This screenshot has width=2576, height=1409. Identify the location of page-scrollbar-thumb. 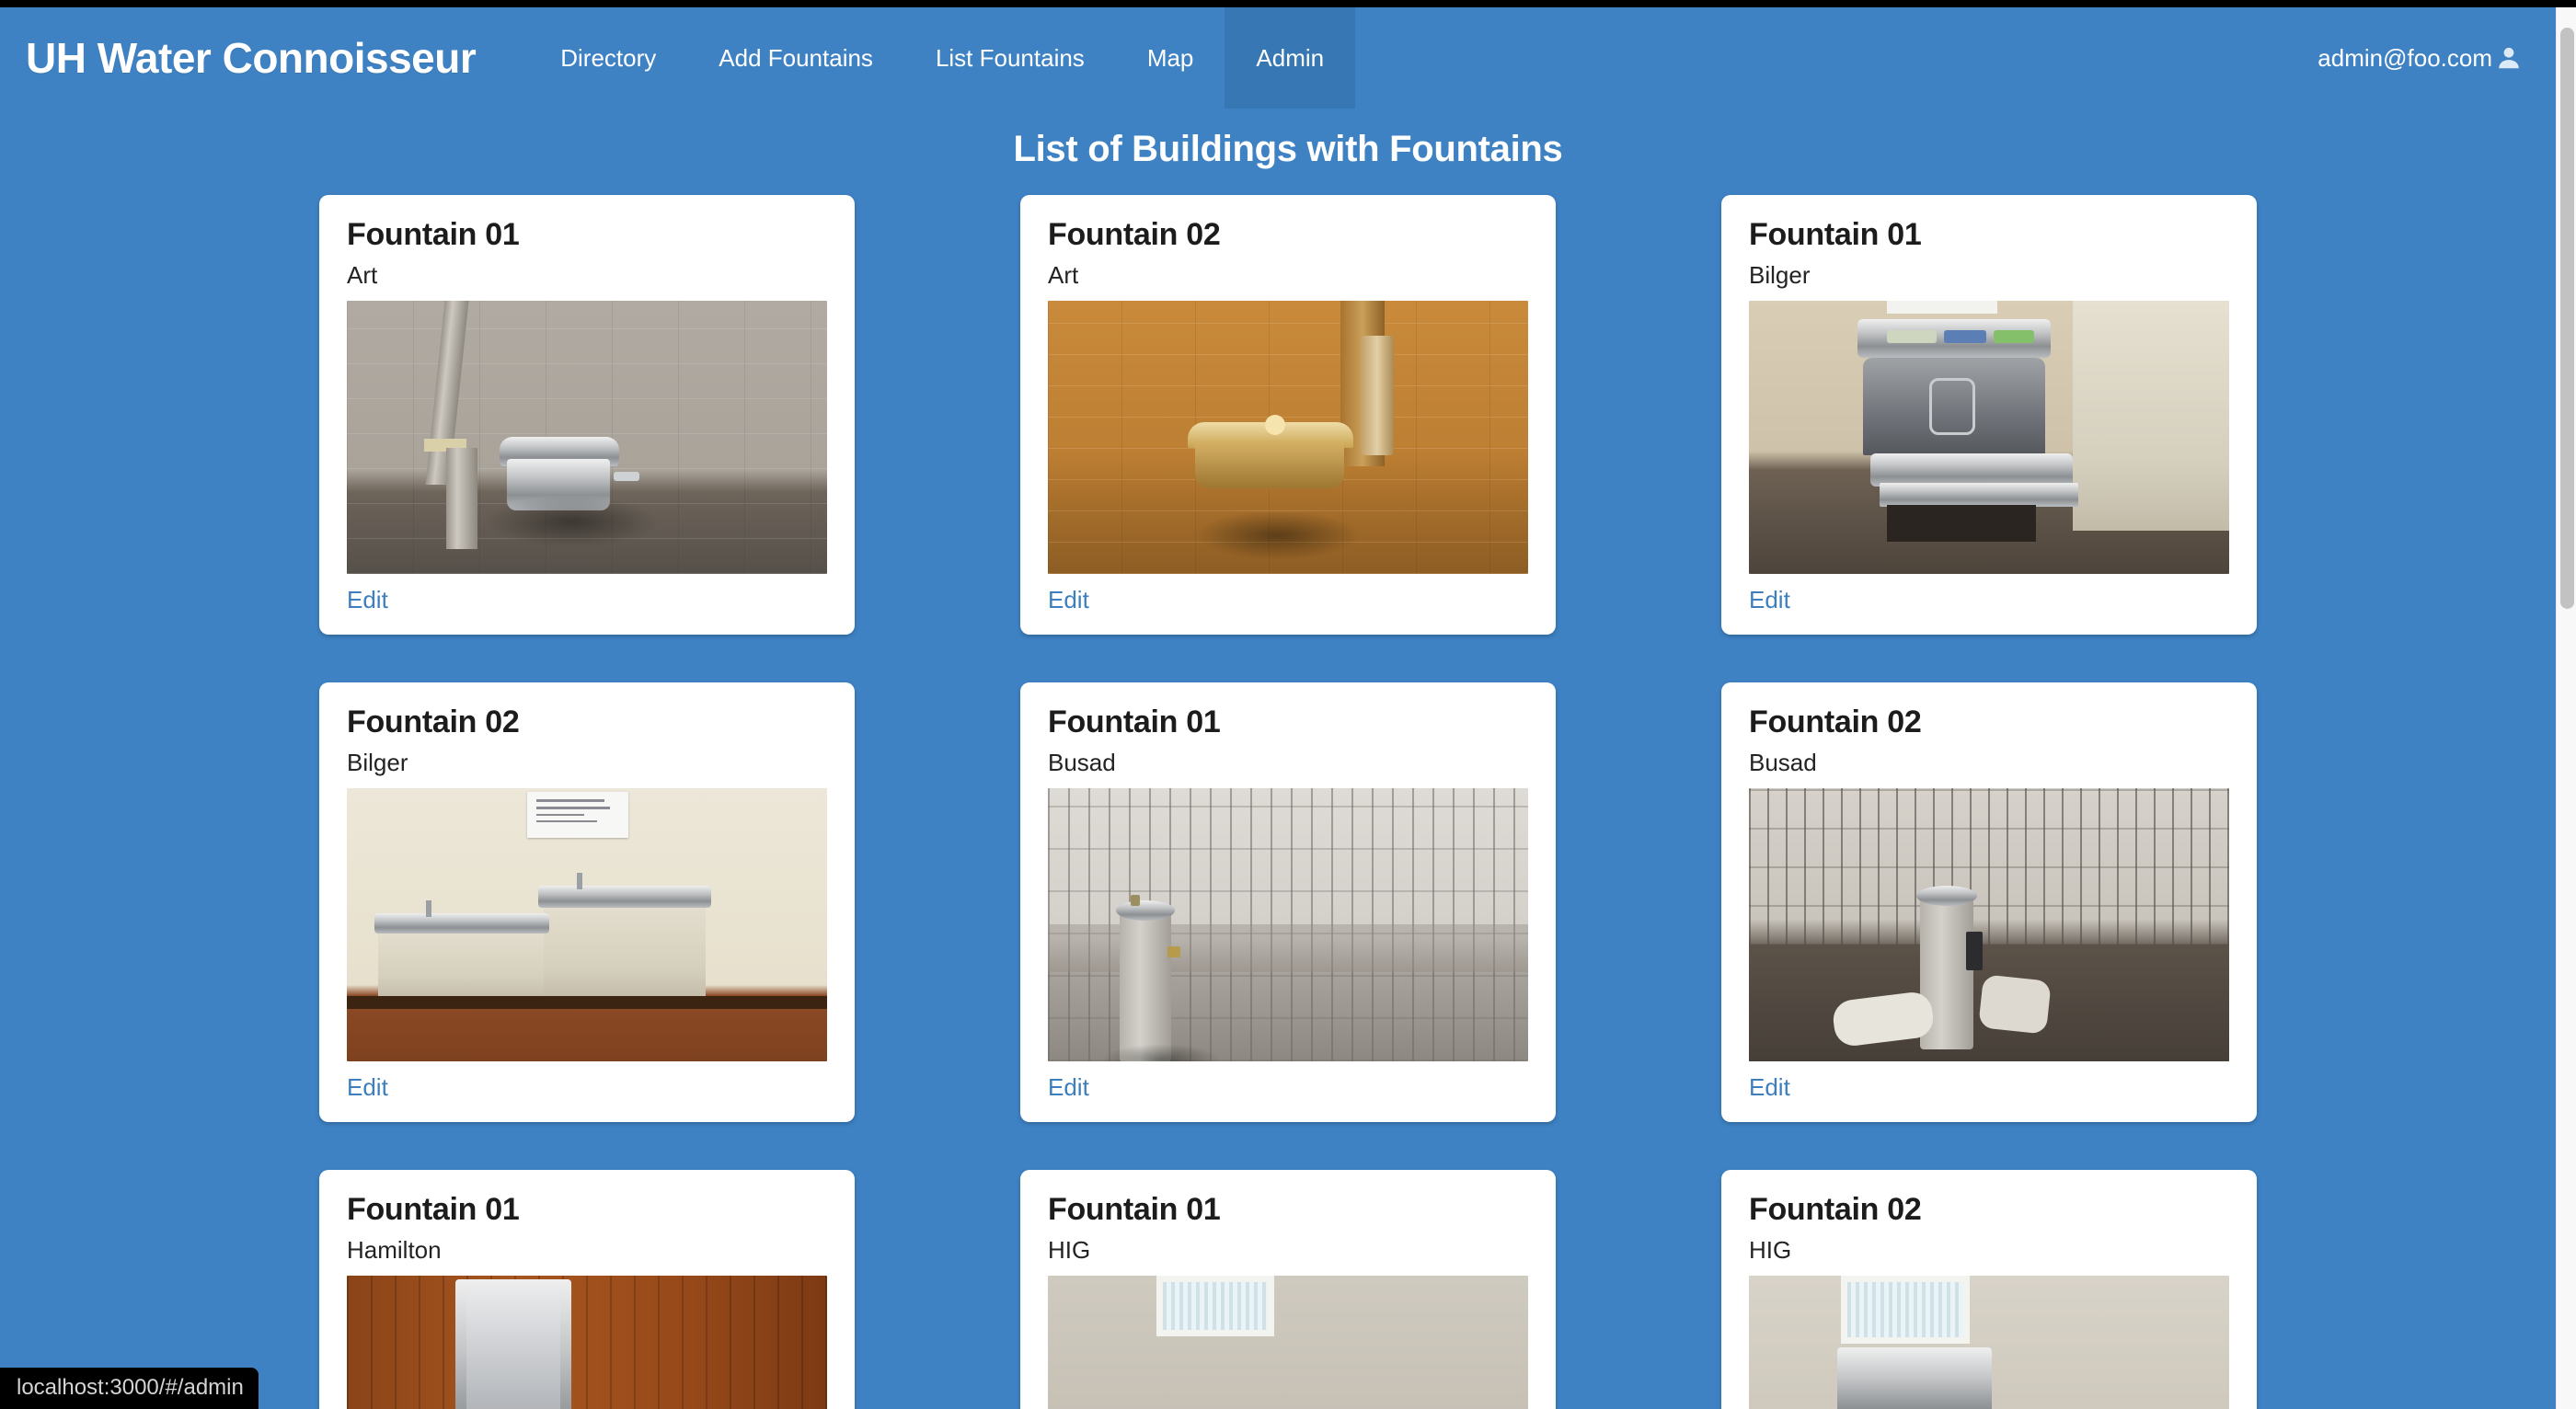
(2567, 318).